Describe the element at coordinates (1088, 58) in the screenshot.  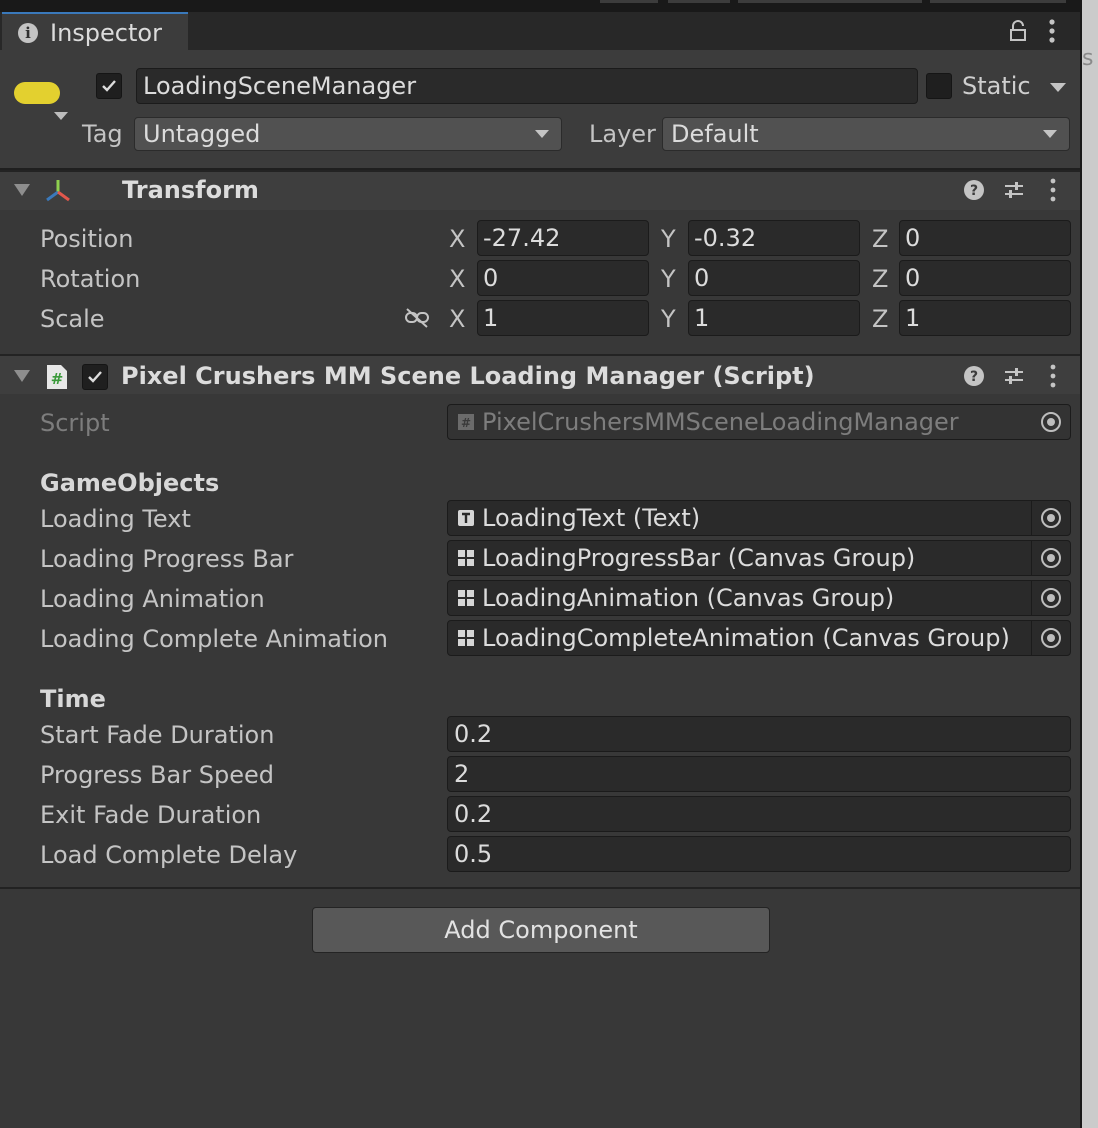
I see `clipped-glyph: s` at that location.